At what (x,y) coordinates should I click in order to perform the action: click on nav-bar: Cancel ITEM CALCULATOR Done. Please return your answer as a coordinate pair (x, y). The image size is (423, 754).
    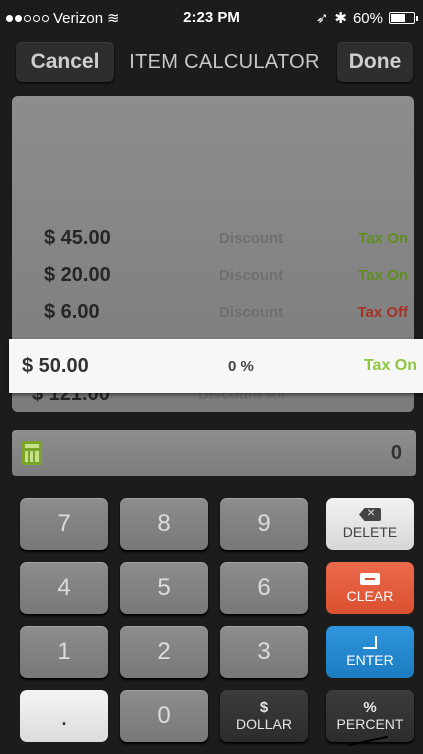
    Looking at the image, I should click on (211, 63).